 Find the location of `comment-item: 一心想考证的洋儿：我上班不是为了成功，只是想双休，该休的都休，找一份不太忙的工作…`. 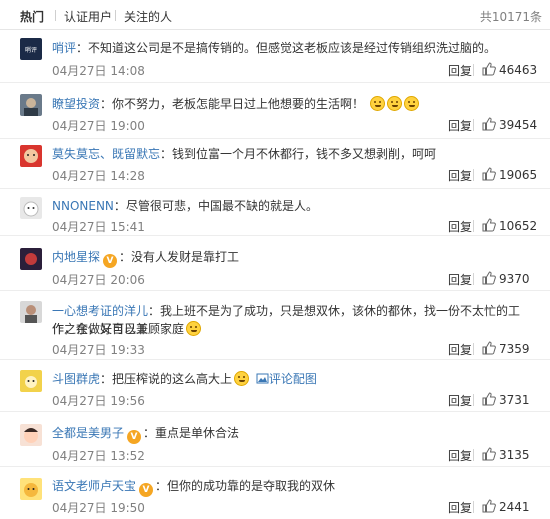

comment-item: 一心想考证的洋儿：我上班不是为了成功，只是想双休，该休的都休，找一份不太忙的工作… is located at coordinates (275, 325).